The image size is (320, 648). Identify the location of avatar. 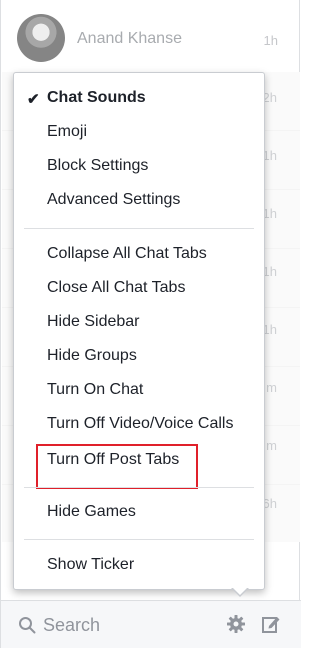
(41, 38).